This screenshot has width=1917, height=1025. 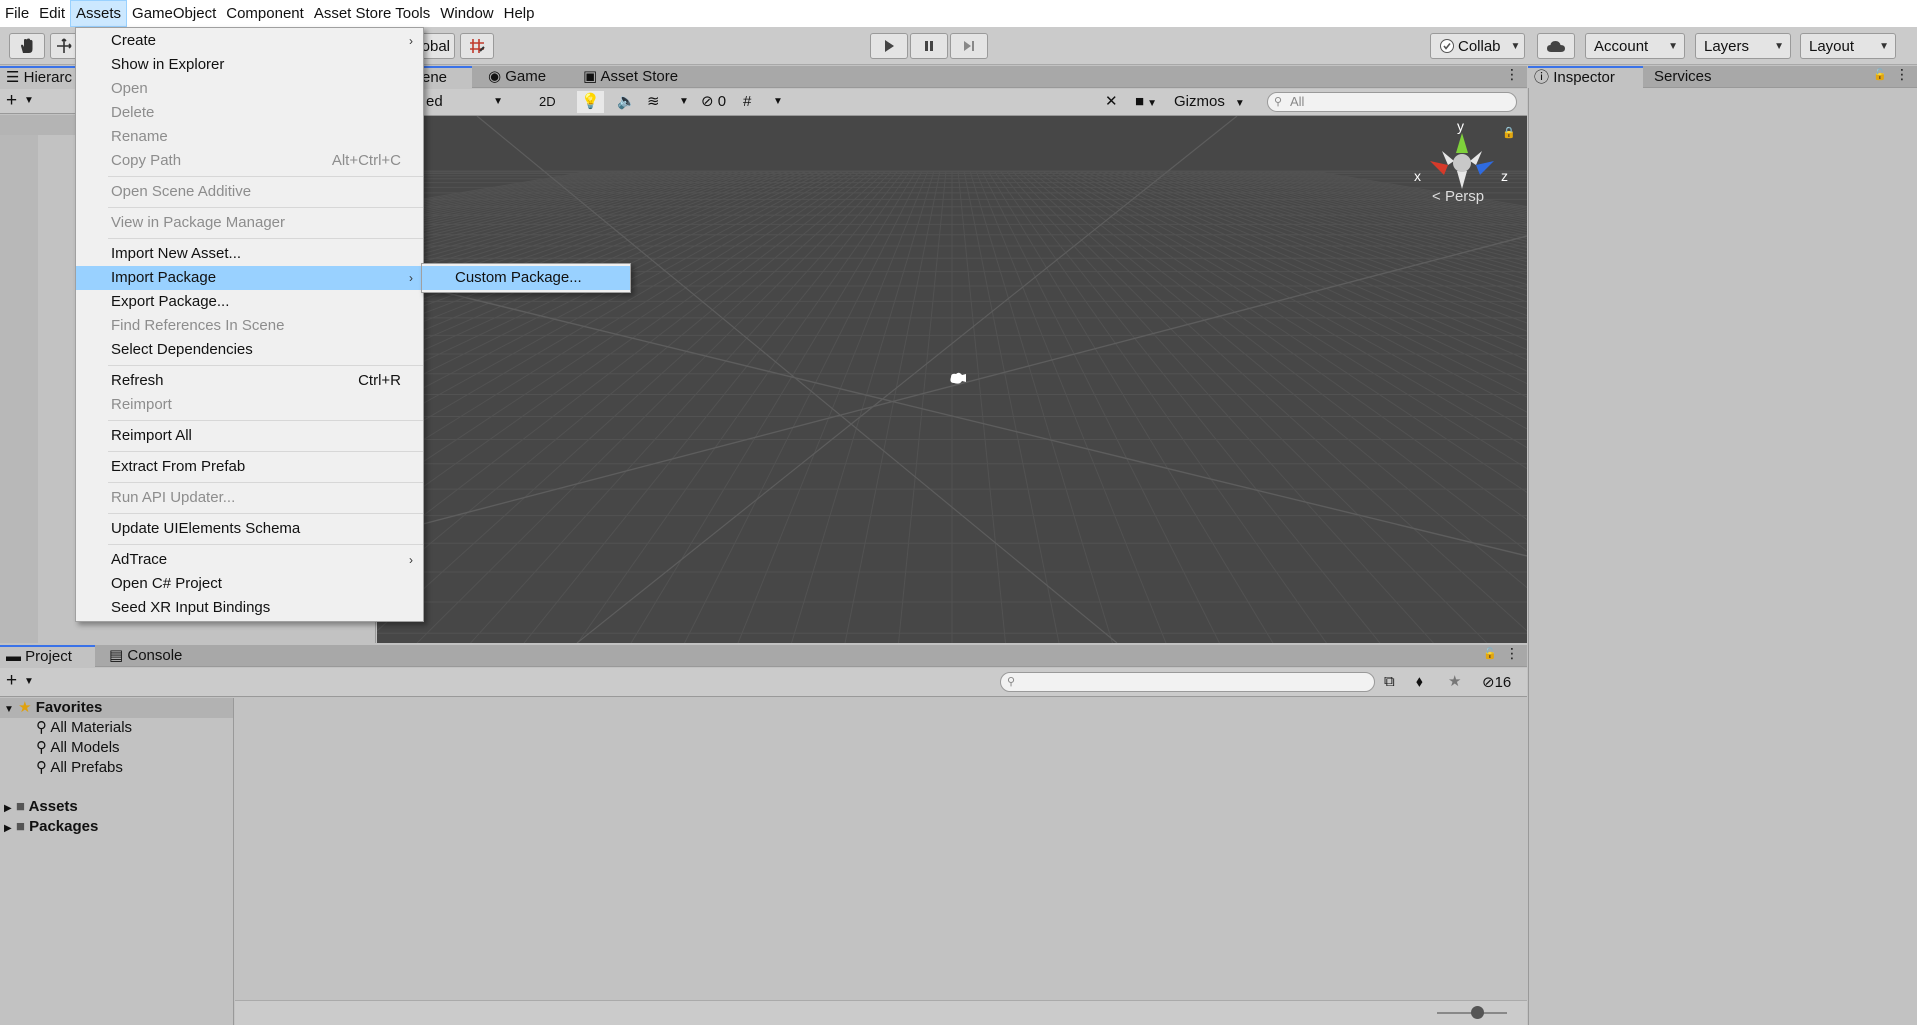 What do you see at coordinates (524, 77) in the screenshot?
I see `tab-game: ◉ Game` at bounding box center [524, 77].